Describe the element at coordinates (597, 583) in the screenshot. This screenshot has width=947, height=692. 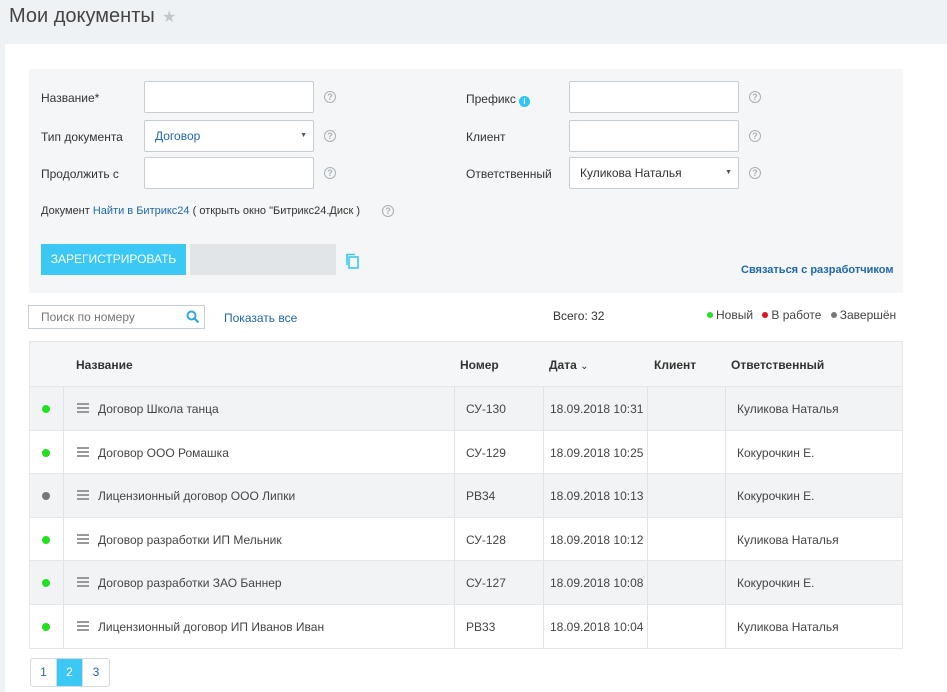
I see `cell-date: 18.09.2018 10:08` at that location.